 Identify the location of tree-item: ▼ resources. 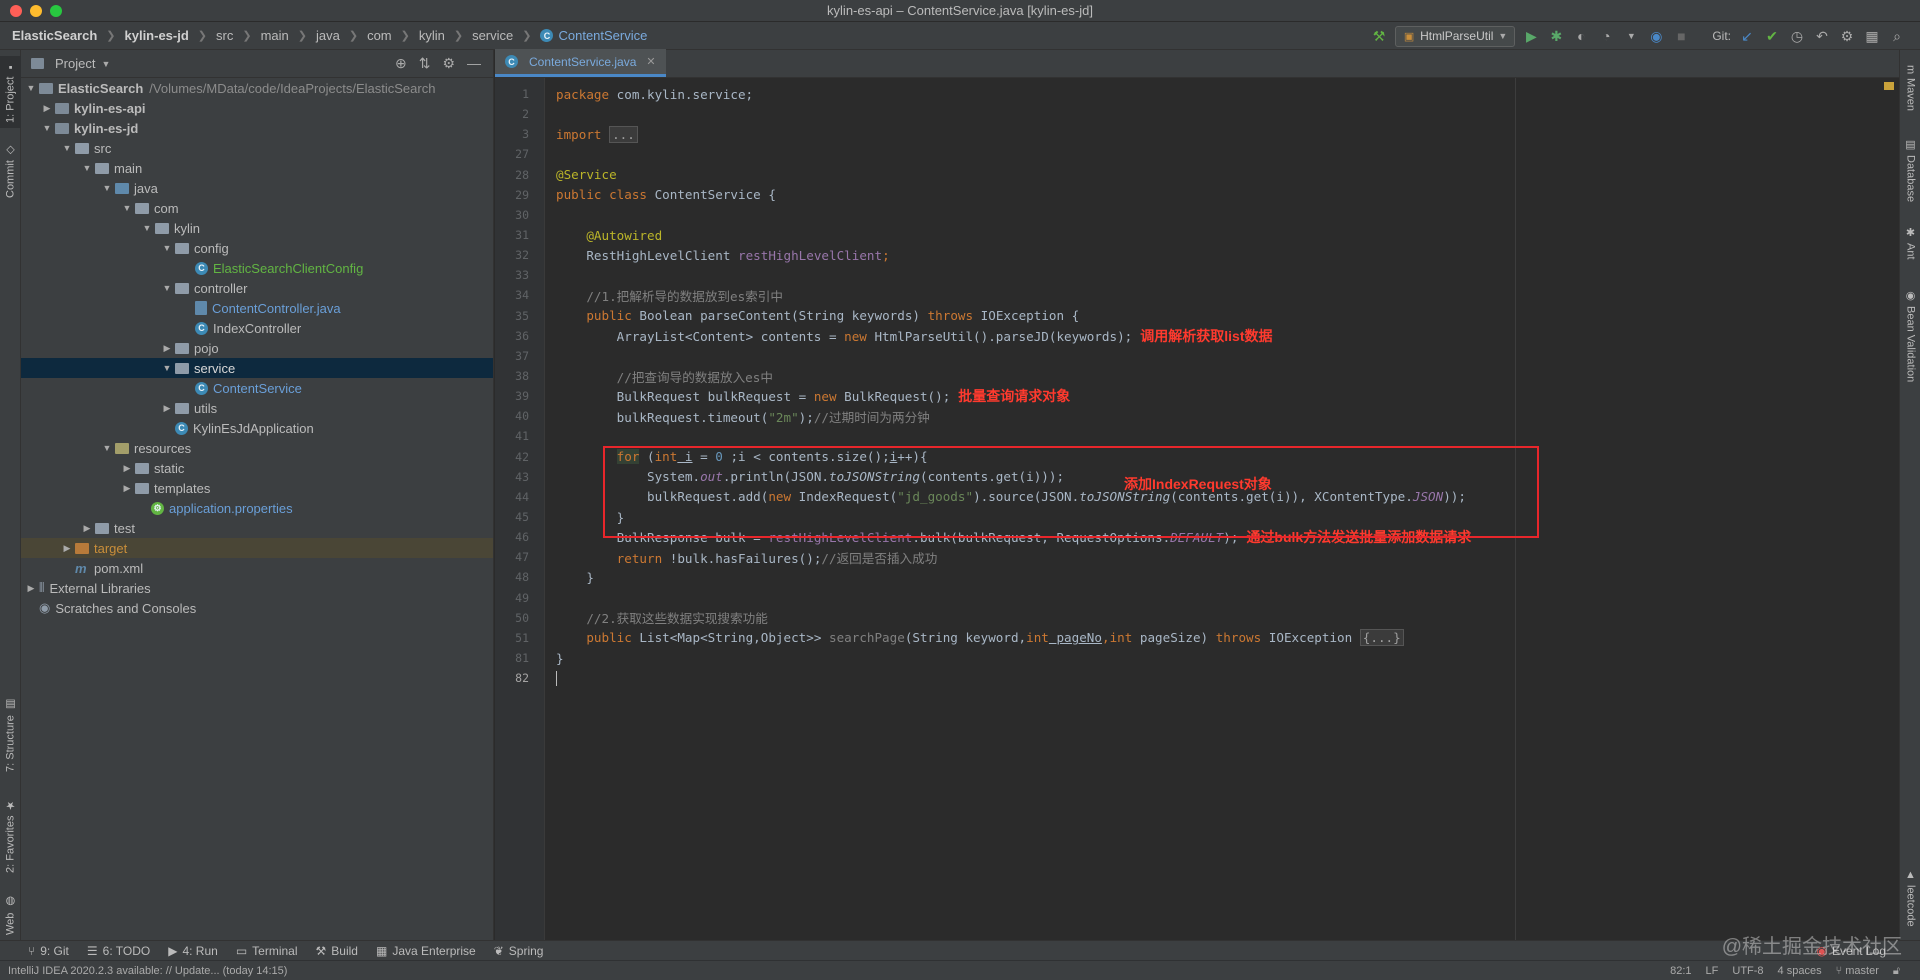
(257, 448).